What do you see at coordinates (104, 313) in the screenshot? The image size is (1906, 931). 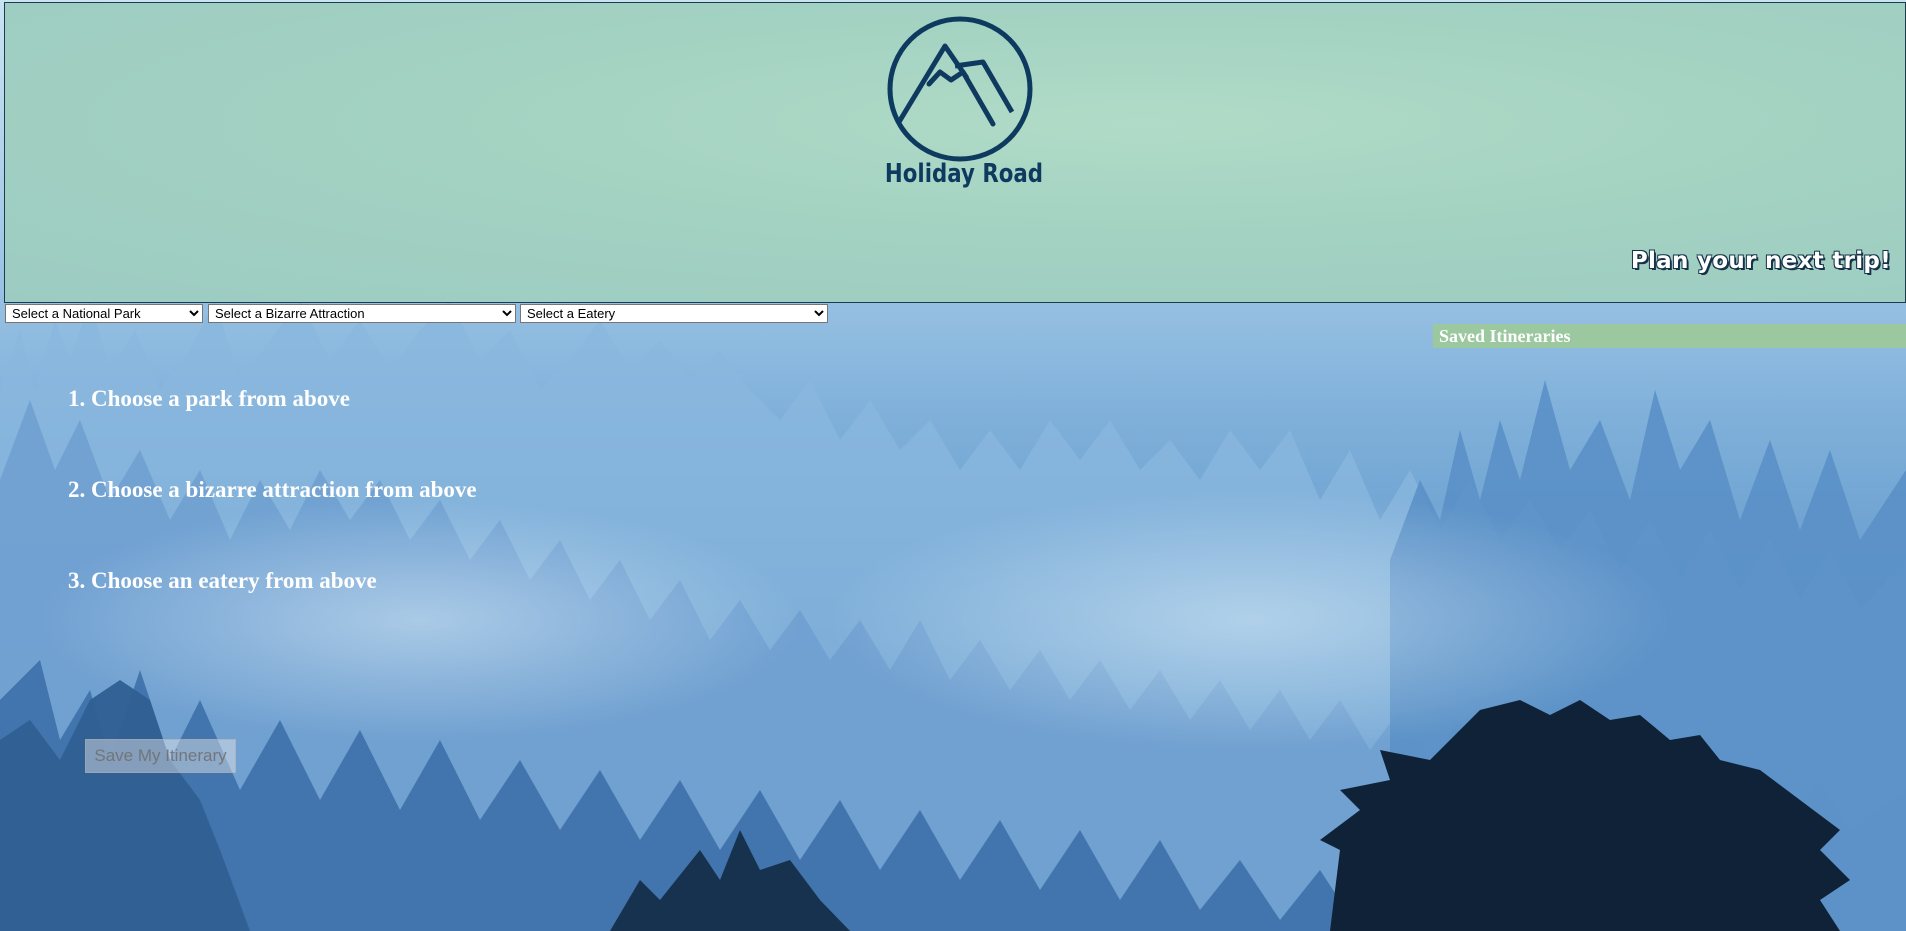 I see `park-select: Select a National Park` at bounding box center [104, 313].